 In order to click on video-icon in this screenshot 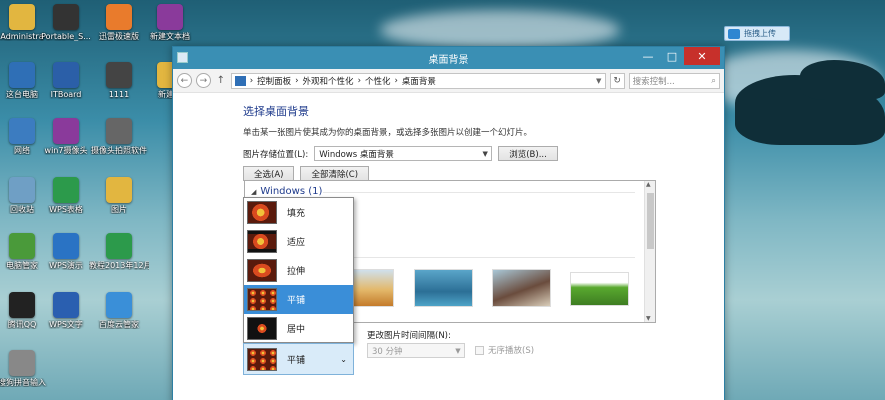, I will do `click(119, 75)`.